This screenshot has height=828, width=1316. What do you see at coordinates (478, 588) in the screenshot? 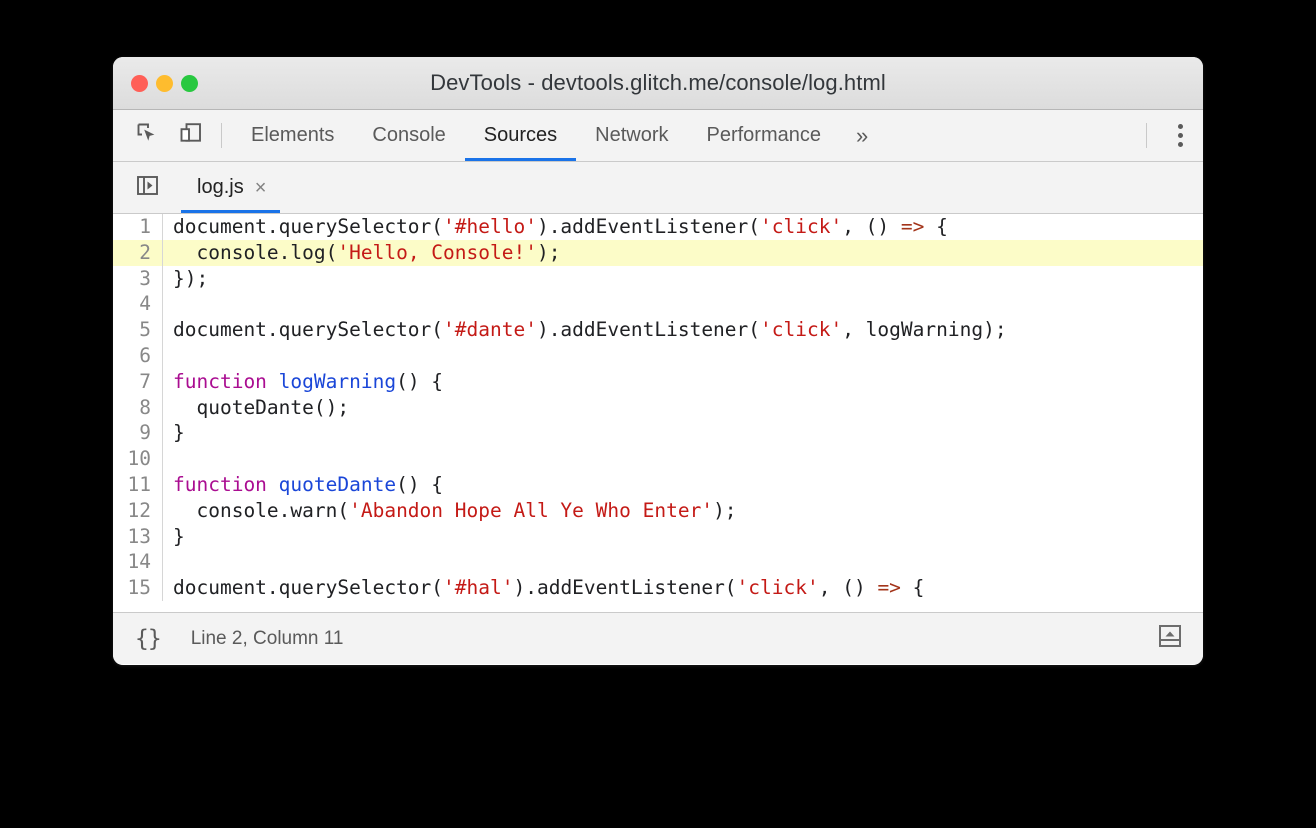
I see `code-token: '#hal'` at bounding box center [478, 588].